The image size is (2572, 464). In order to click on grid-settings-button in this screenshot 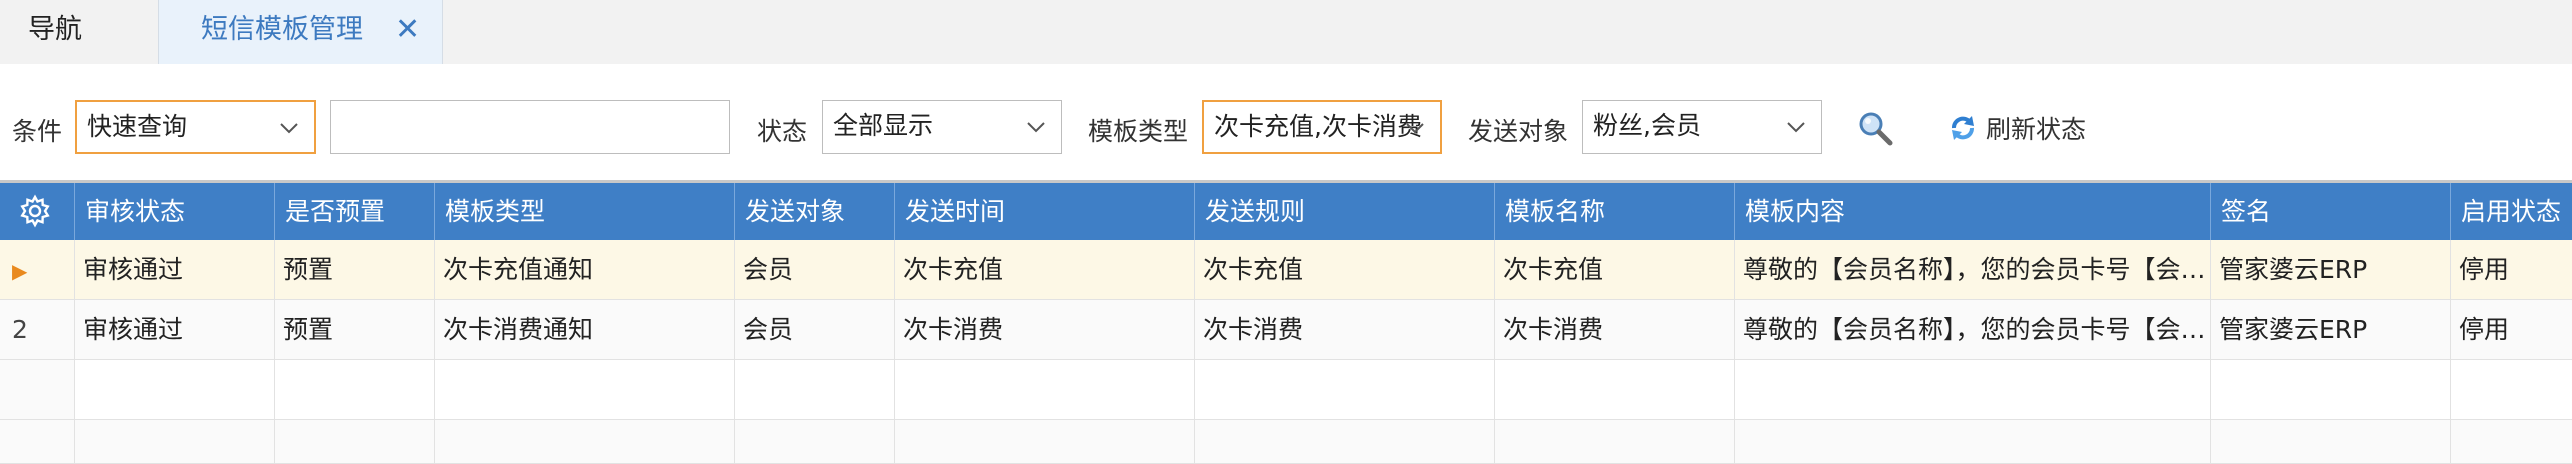, I will do `click(37, 211)`.